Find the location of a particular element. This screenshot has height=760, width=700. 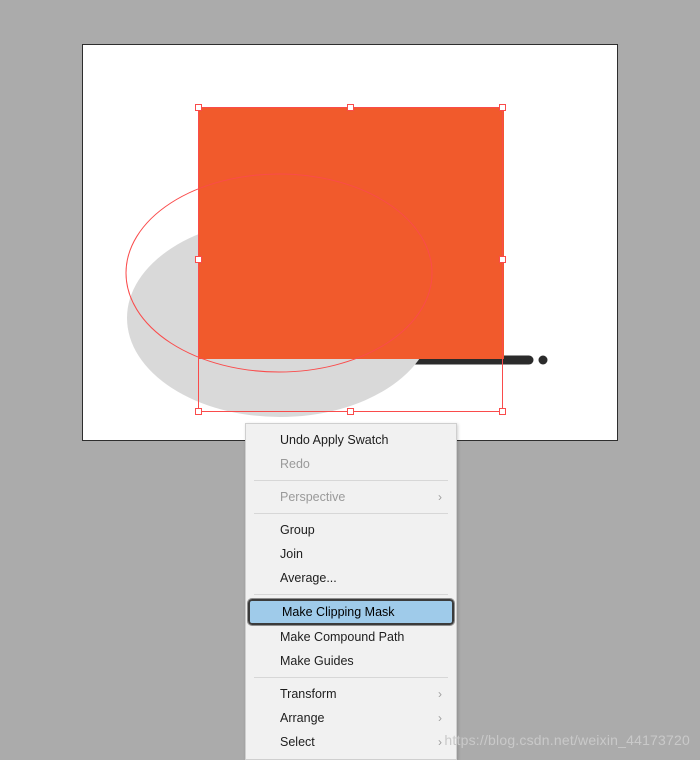

menu-item-make-guides: Make Guides is located at coordinates (351, 661).